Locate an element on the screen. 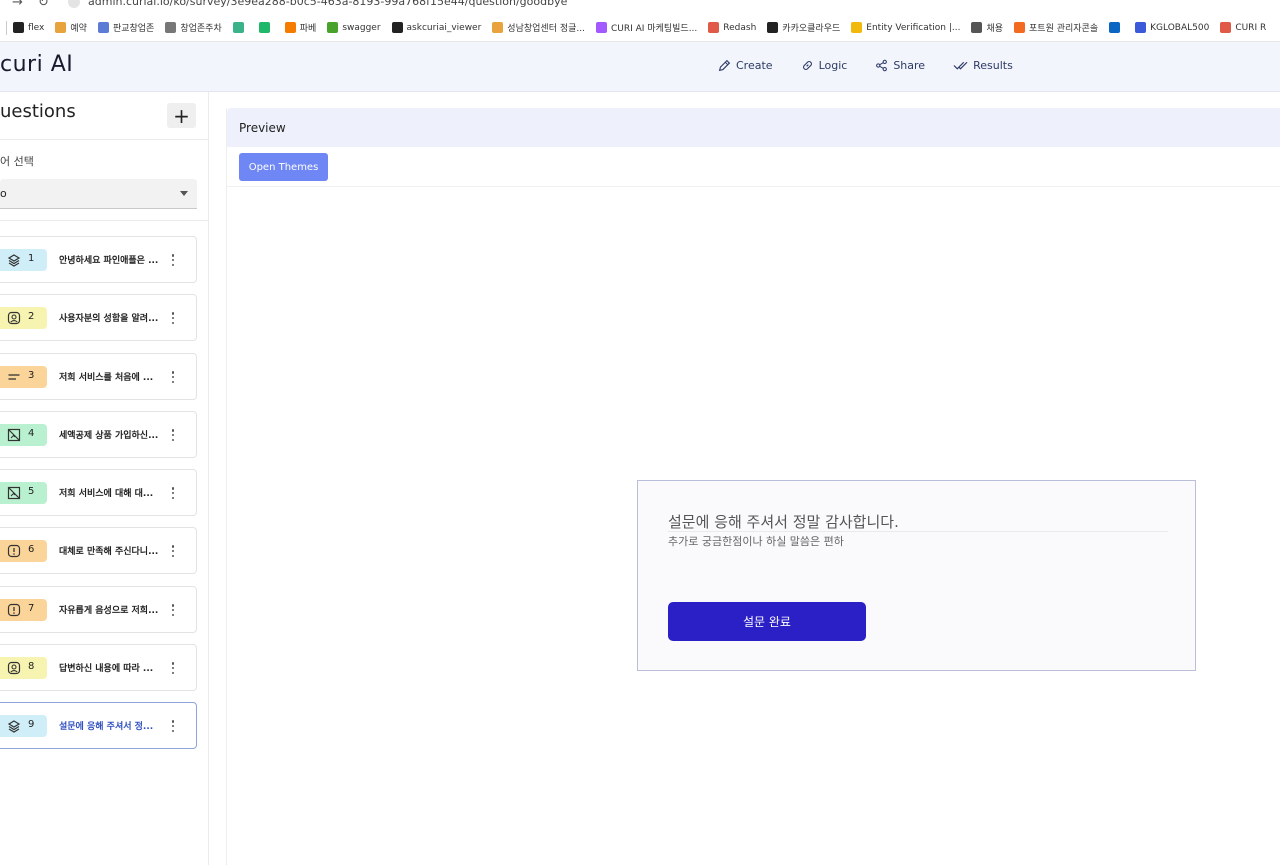 The image size is (1280, 865). bookmark-item: swagger is located at coordinates (354, 27).